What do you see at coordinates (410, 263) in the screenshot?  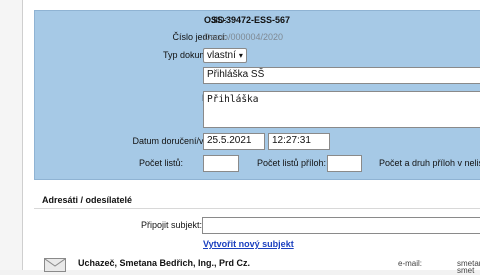 I see `email-label: e-mail:` at bounding box center [410, 263].